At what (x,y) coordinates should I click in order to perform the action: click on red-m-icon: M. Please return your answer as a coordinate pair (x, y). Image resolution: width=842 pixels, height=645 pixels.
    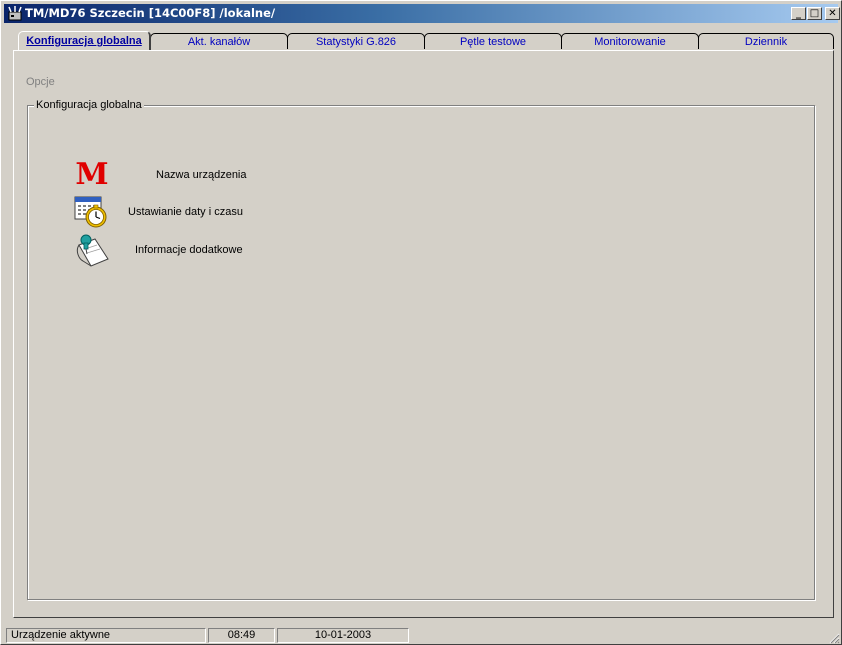
    Looking at the image, I should click on (92, 174).